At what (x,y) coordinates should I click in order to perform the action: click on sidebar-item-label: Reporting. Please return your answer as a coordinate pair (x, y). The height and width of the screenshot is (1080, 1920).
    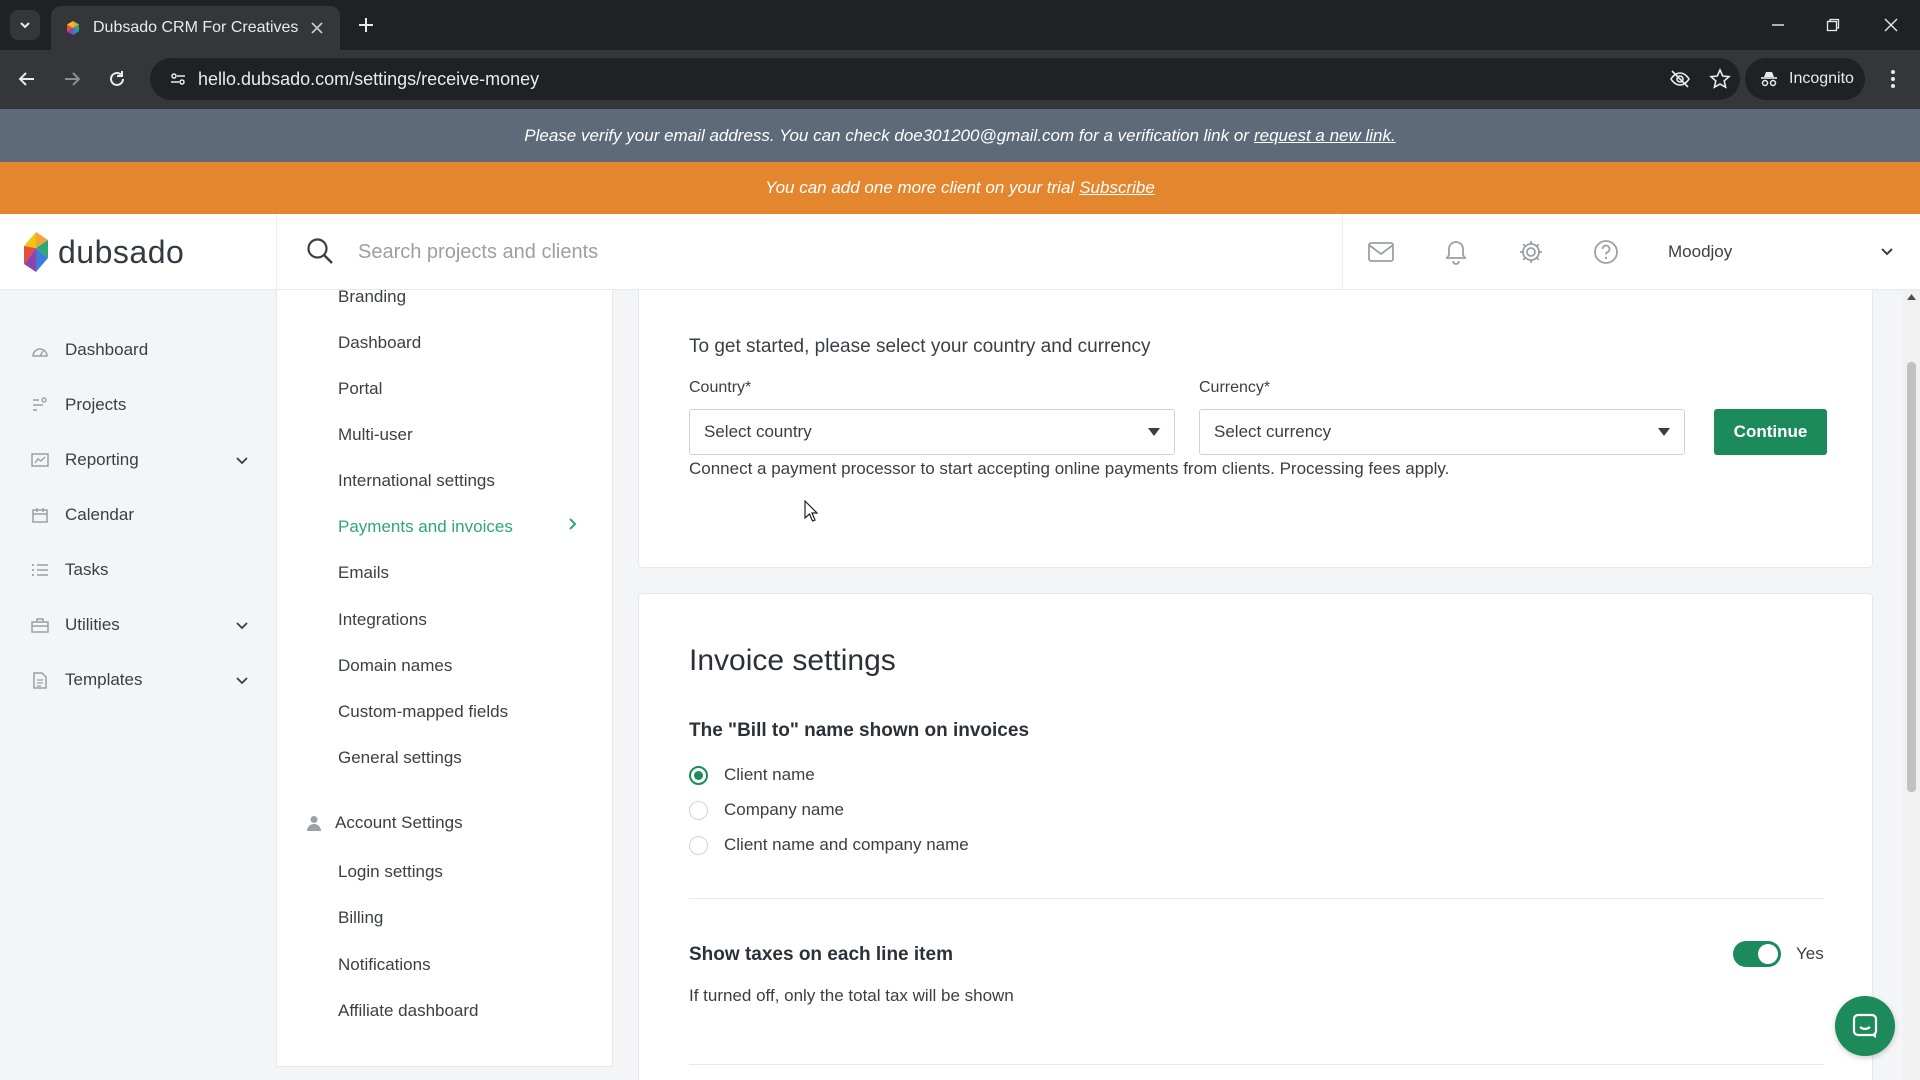
    Looking at the image, I should click on (102, 459).